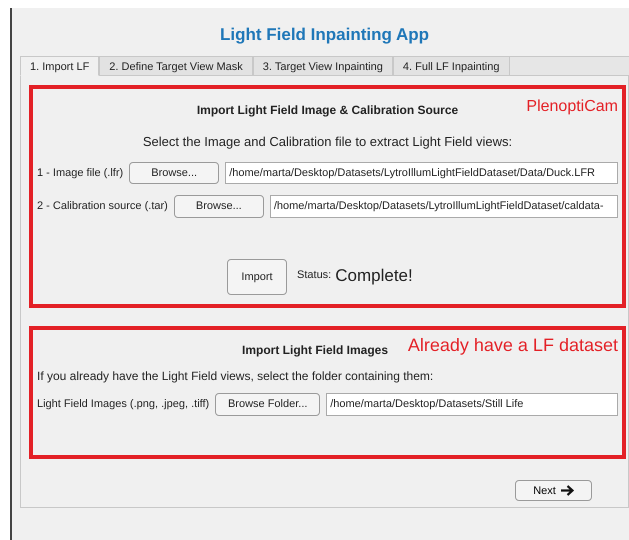  Describe the element at coordinates (314, 275) in the screenshot. I see `status-label: Status:` at that location.